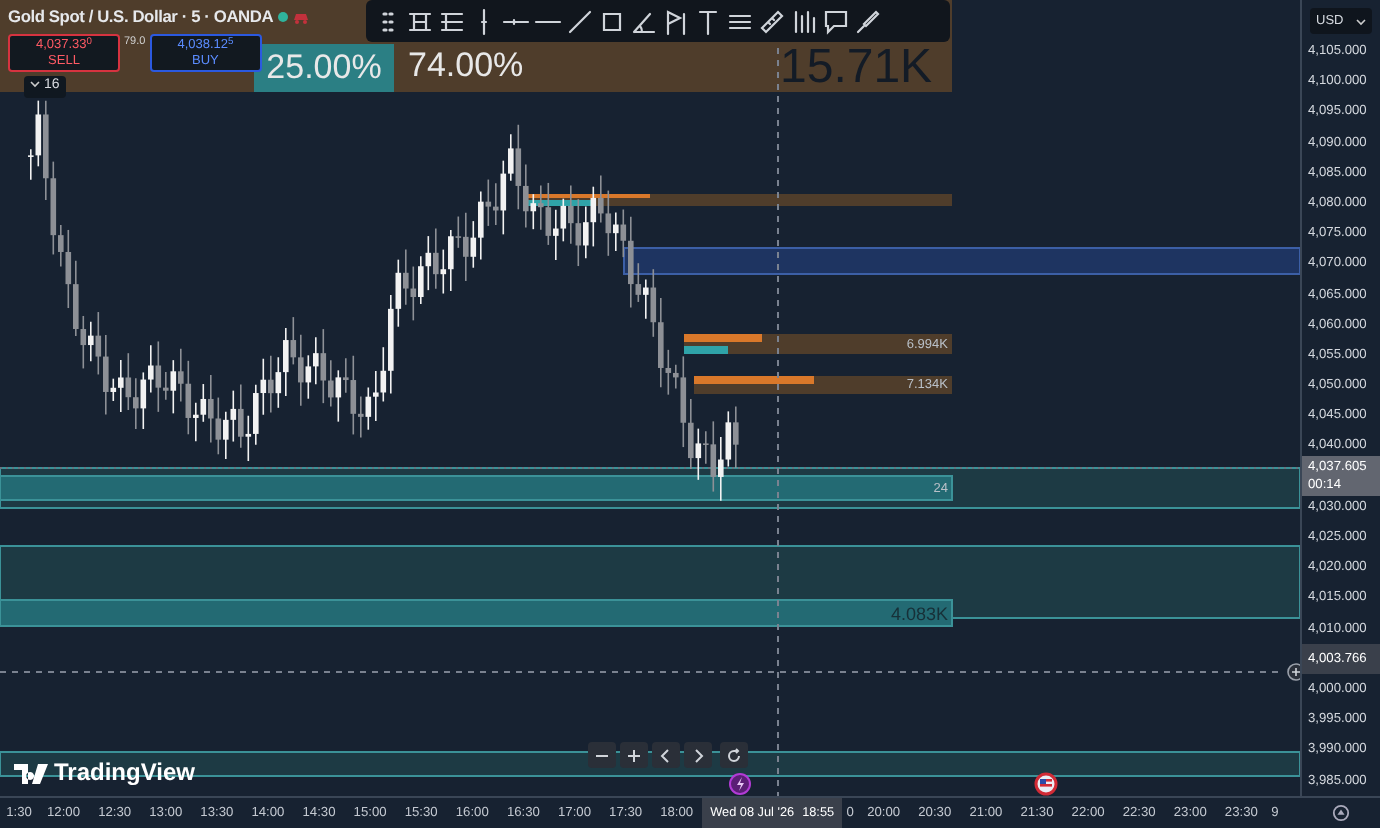 Image resolution: width=1380 pixels, height=828 pixels. Describe the element at coordinates (708, 21) in the screenshot. I see `text-icon` at that location.